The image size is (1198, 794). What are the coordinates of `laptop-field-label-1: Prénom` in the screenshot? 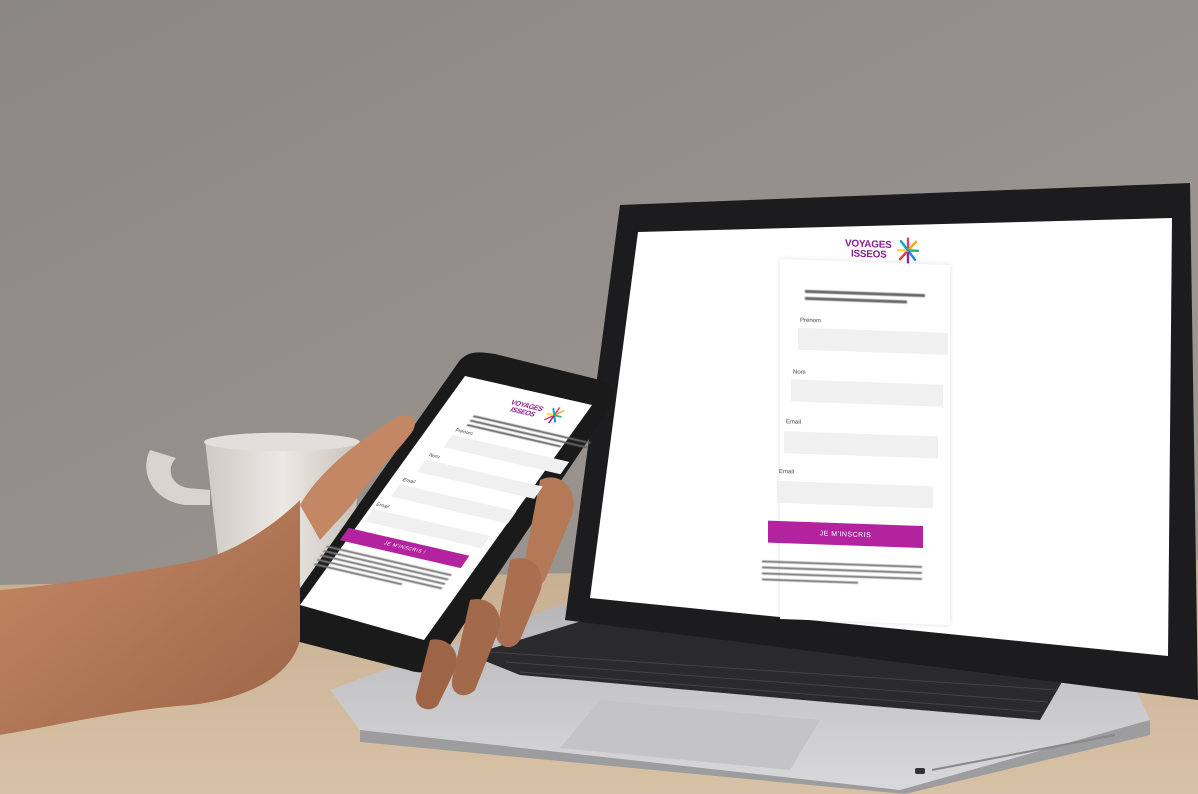 It's located at (811, 321).